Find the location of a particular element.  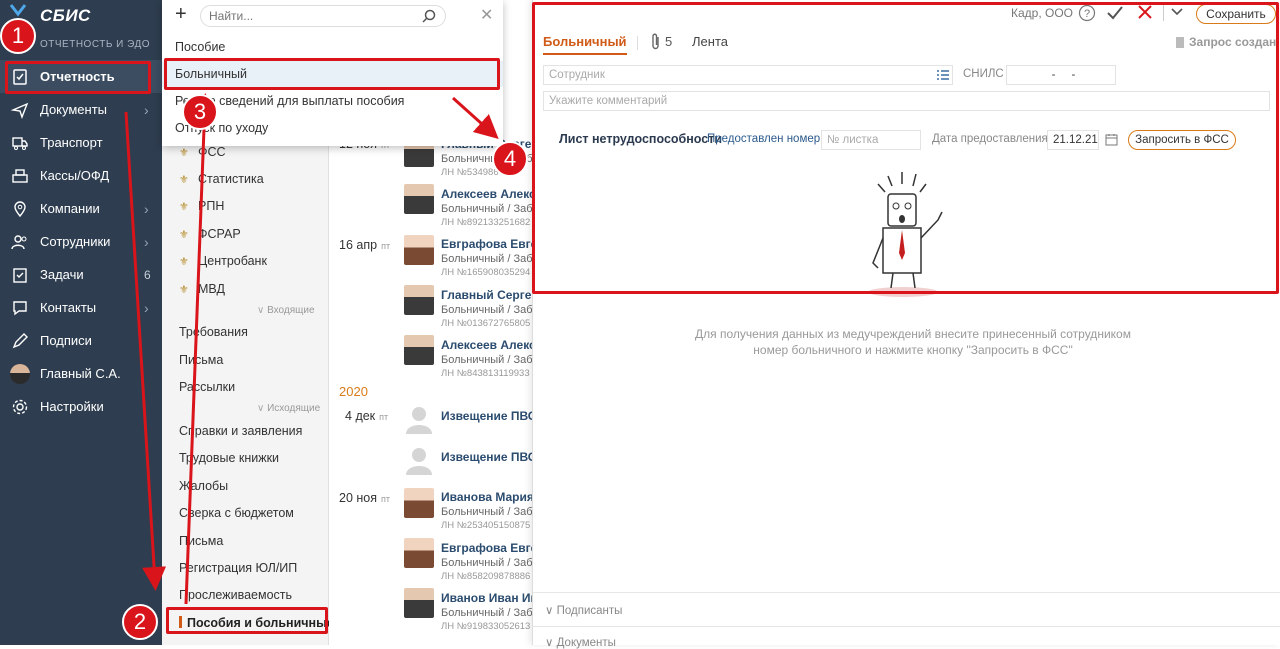

step-badge-1: 1 is located at coordinates (18, 36).